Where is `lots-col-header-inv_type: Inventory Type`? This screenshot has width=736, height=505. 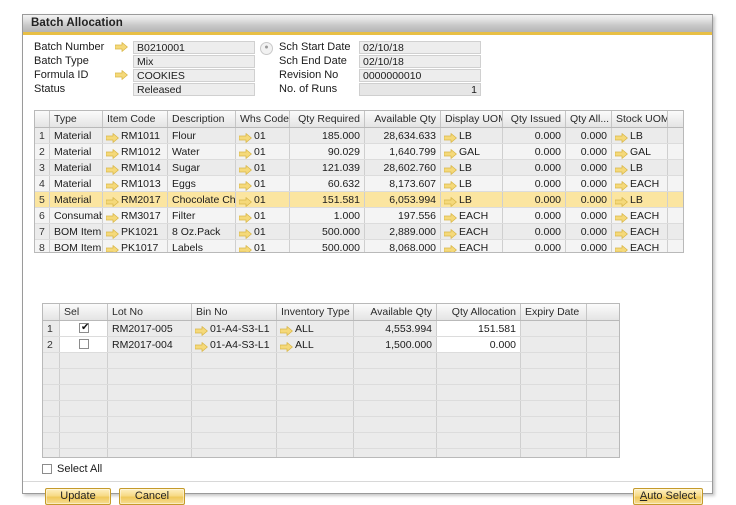
lots-col-header-inv_type: Inventory Type is located at coordinates (315, 312).